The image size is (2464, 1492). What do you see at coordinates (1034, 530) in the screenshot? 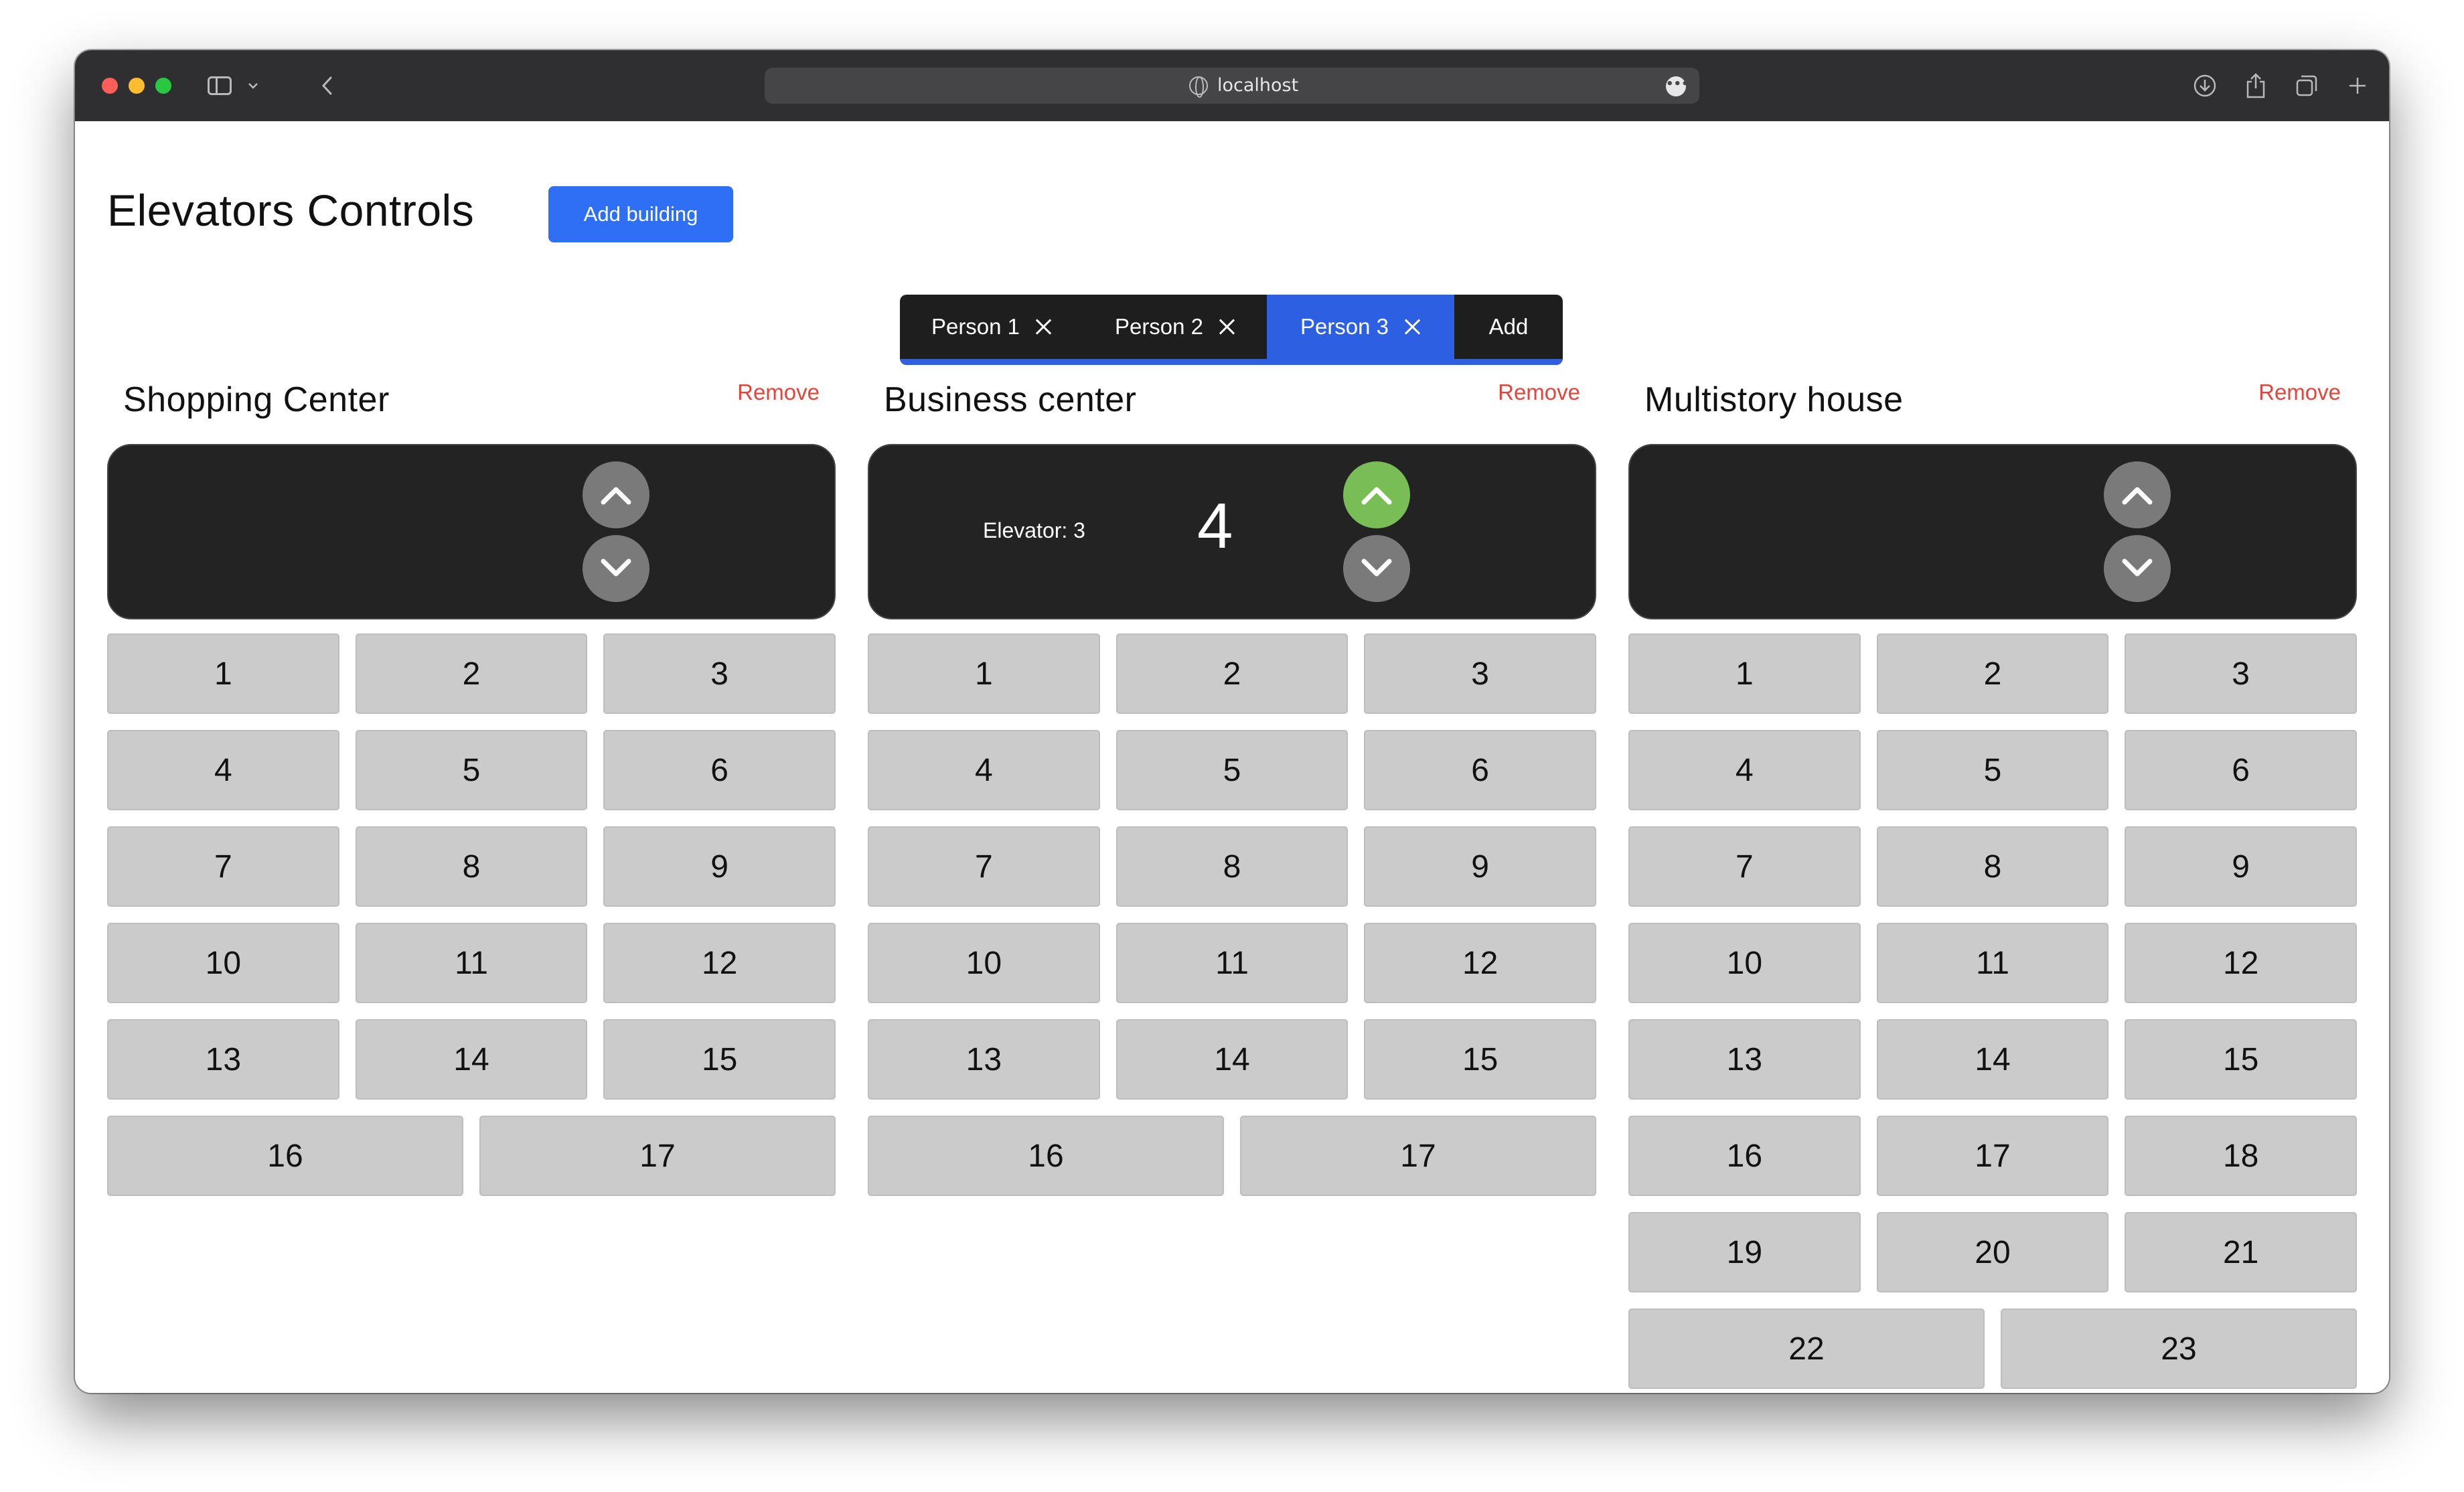
I see `elevator-label: Elevator: 3` at bounding box center [1034, 530].